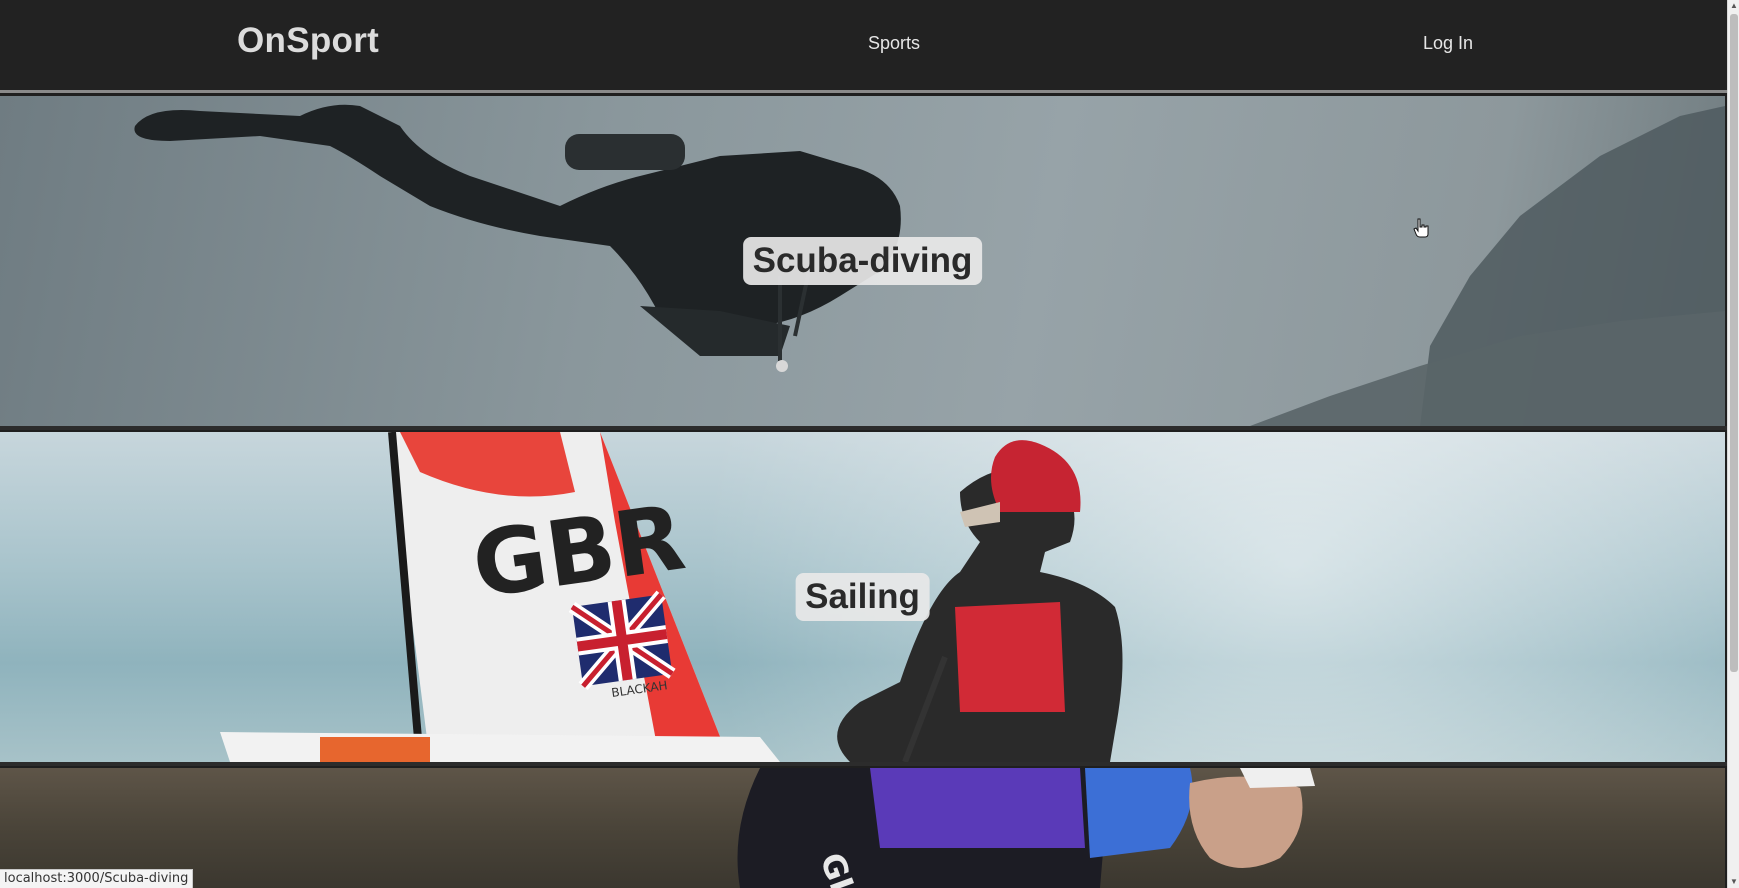 The height and width of the screenshot is (888, 1739). What do you see at coordinates (1734, 343) in the screenshot?
I see `scrollbar-thumb` at bounding box center [1734, 343].